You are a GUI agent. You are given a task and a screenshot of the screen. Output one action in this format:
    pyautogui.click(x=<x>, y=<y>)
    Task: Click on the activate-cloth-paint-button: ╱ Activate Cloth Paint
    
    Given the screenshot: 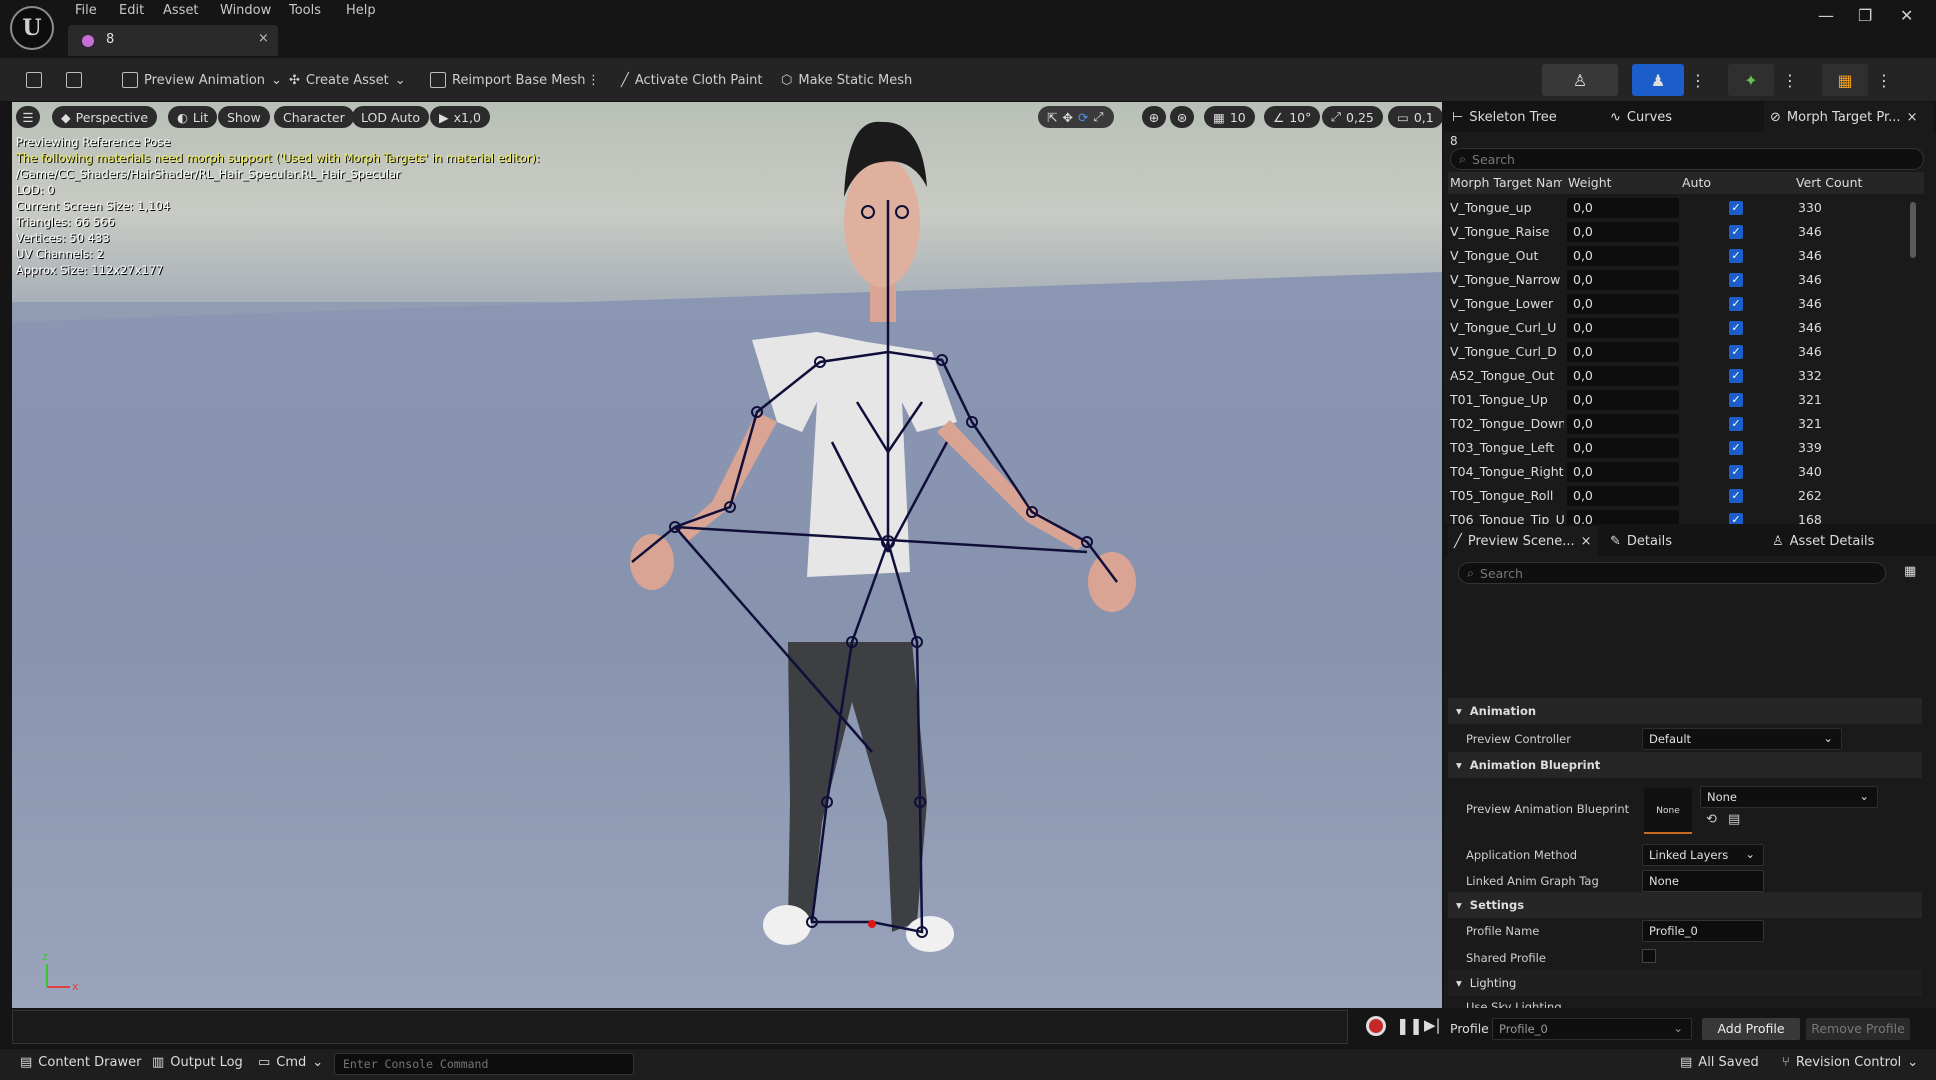 What is the action you would take?
    pyautogui.click(x=692, y=80)
    